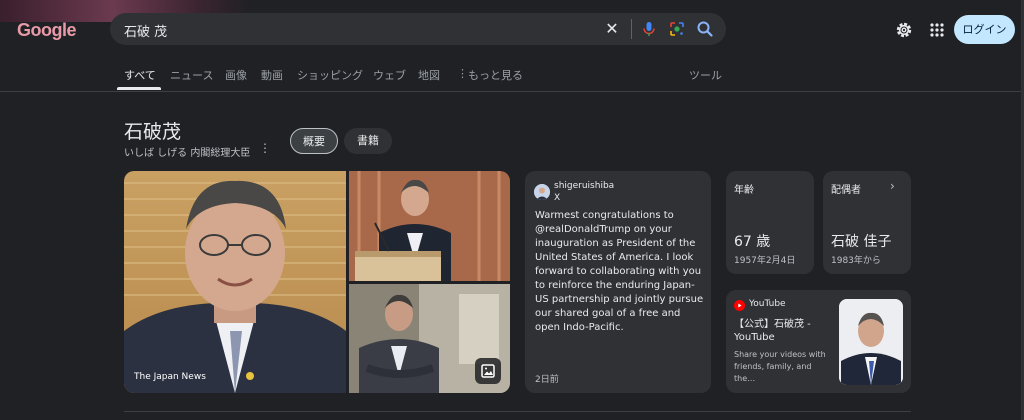 Image resolution: width=1024 pixels, height=420 pixels. I want to click on lens-icon, so click(677, 29).